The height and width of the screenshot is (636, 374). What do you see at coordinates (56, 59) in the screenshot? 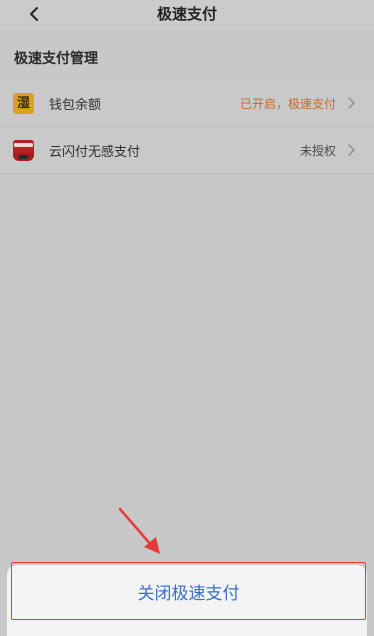
I see `section-title: 极速支付管理` at bounding box center [56, 59].